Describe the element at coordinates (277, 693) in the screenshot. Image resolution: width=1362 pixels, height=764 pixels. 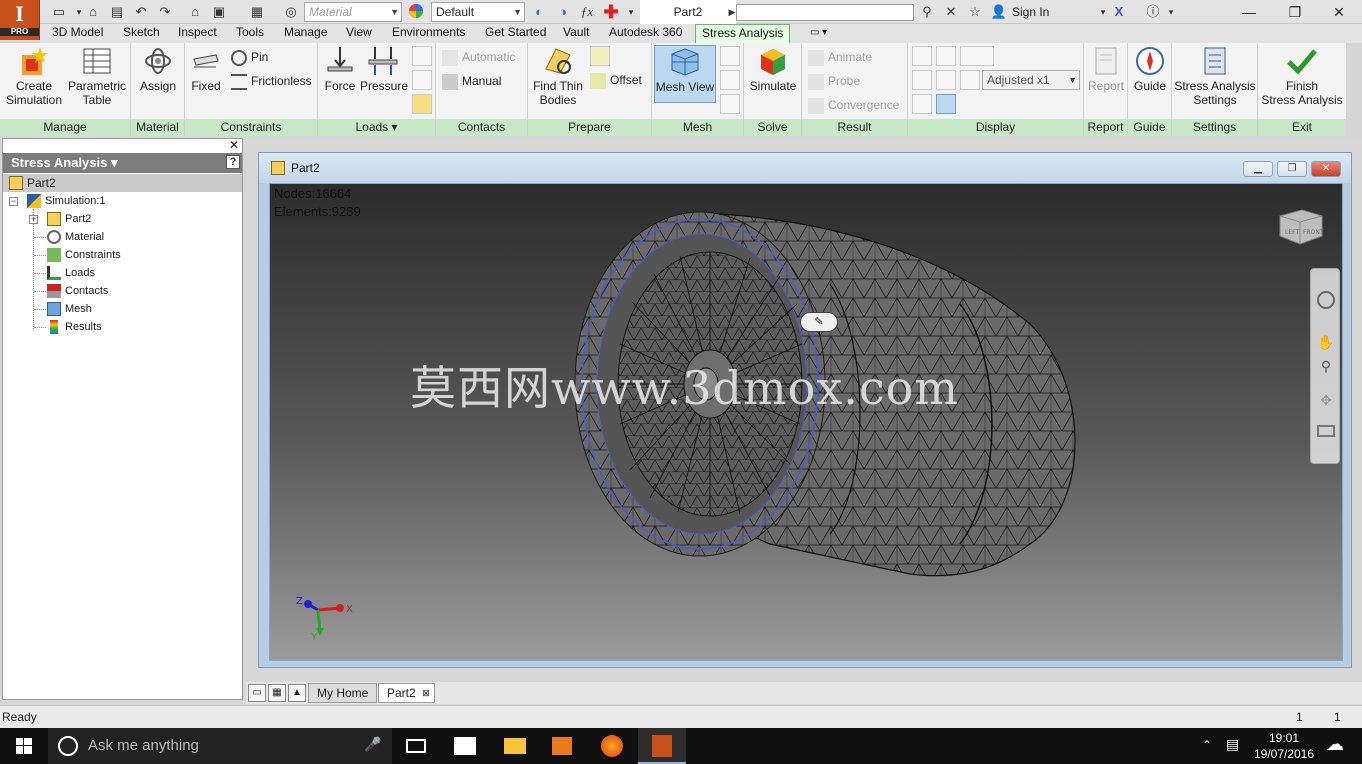
I see `tile-icon: ▦` at that location.